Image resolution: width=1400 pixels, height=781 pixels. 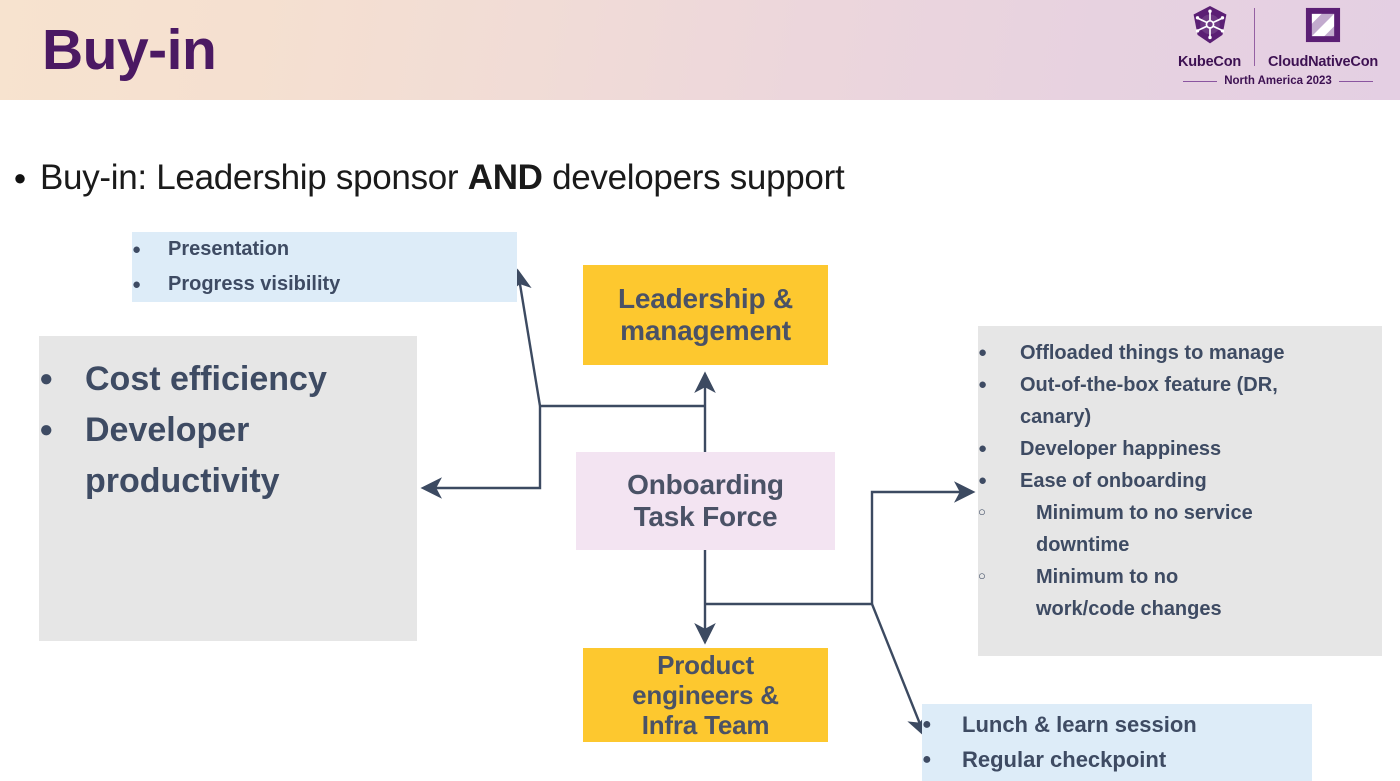 What do you see at coordinates (505, 177) in the screenshot?
I see `main-bullet-emphasis: AND` at bounding box center [505, 177].